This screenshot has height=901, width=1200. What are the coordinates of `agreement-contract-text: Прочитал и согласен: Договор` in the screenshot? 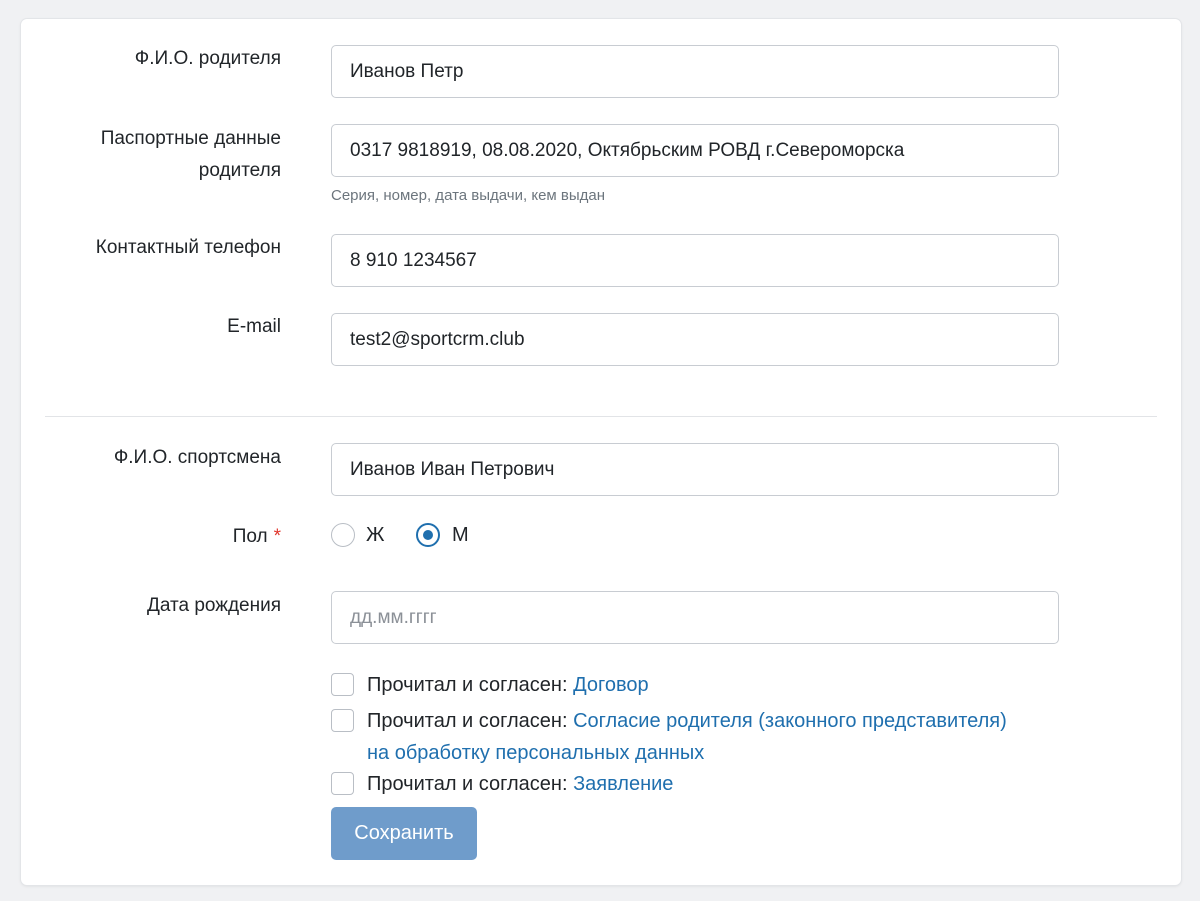 It's located at (508, 685).